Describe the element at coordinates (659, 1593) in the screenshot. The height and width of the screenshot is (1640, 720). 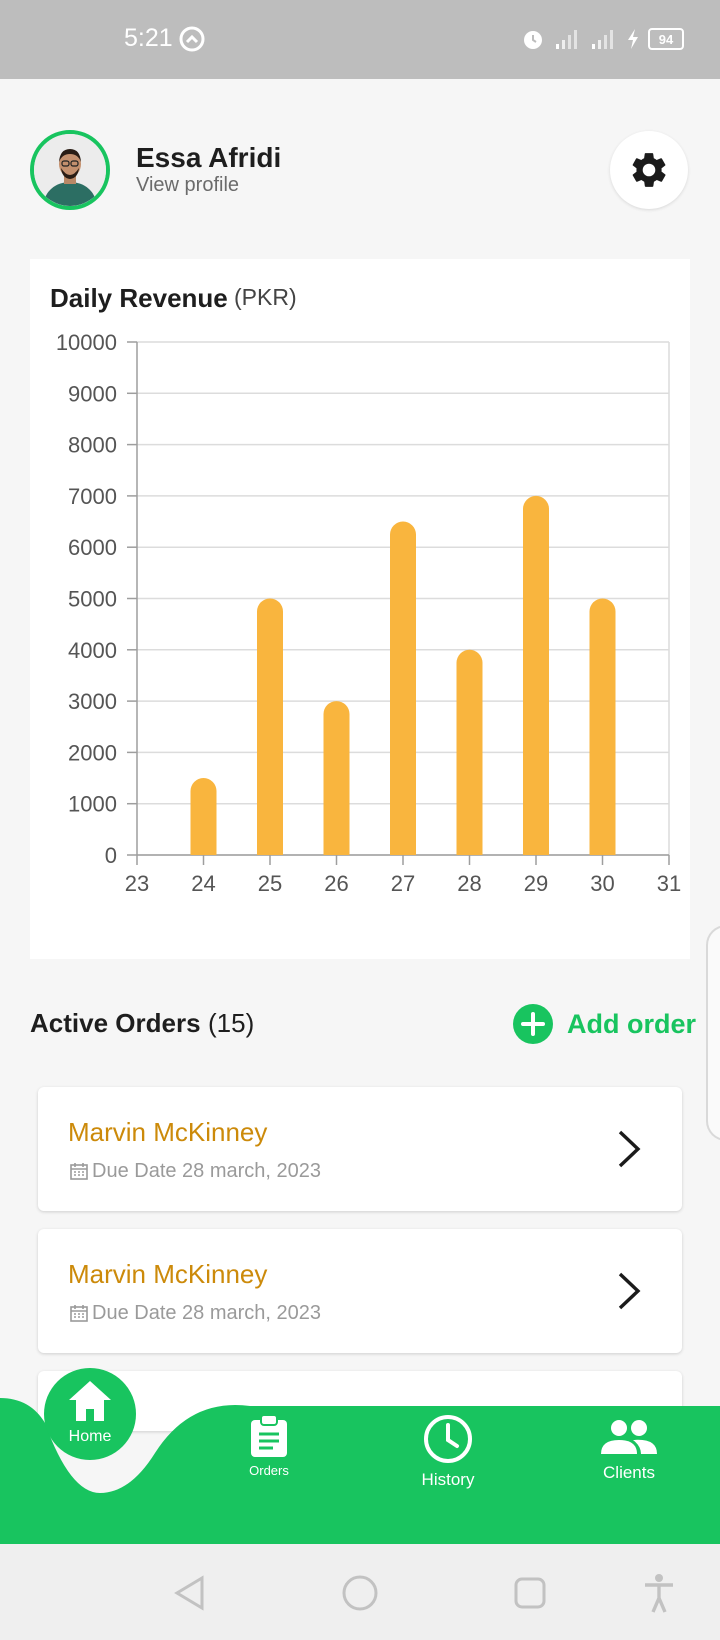
I see `accessibility-icon` at that location.